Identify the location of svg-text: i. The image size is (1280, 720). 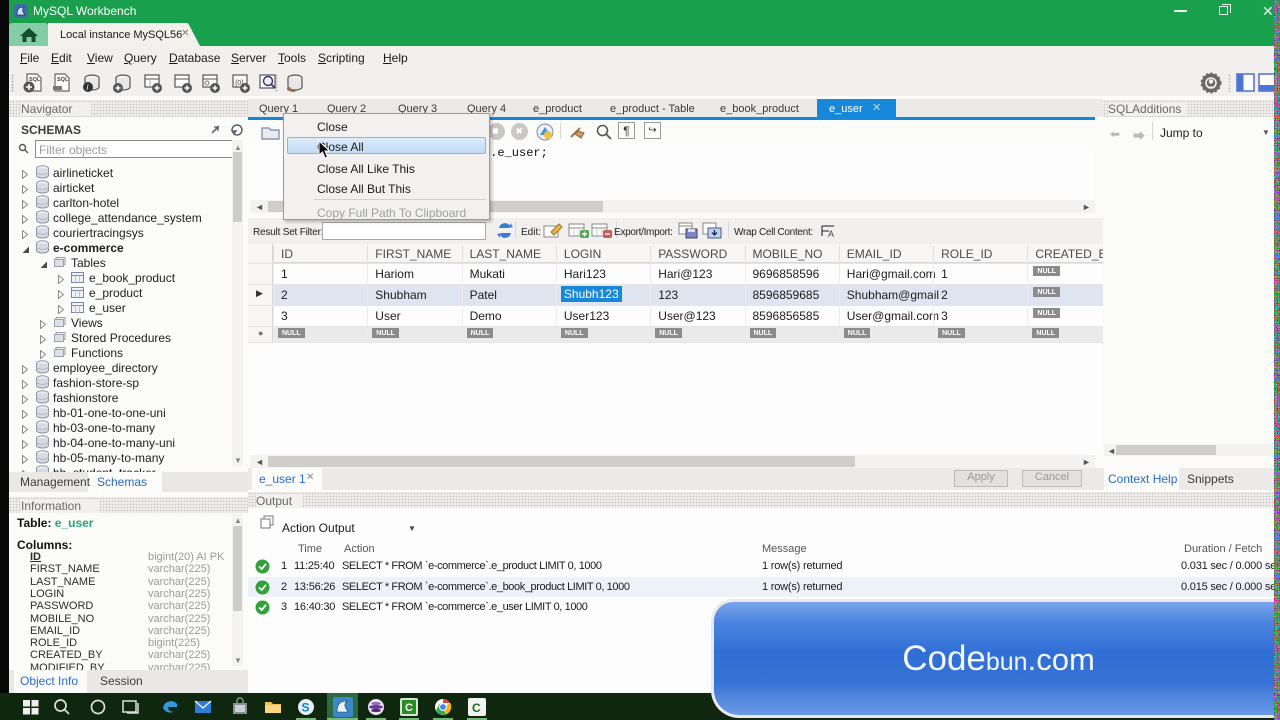
(88, 87).